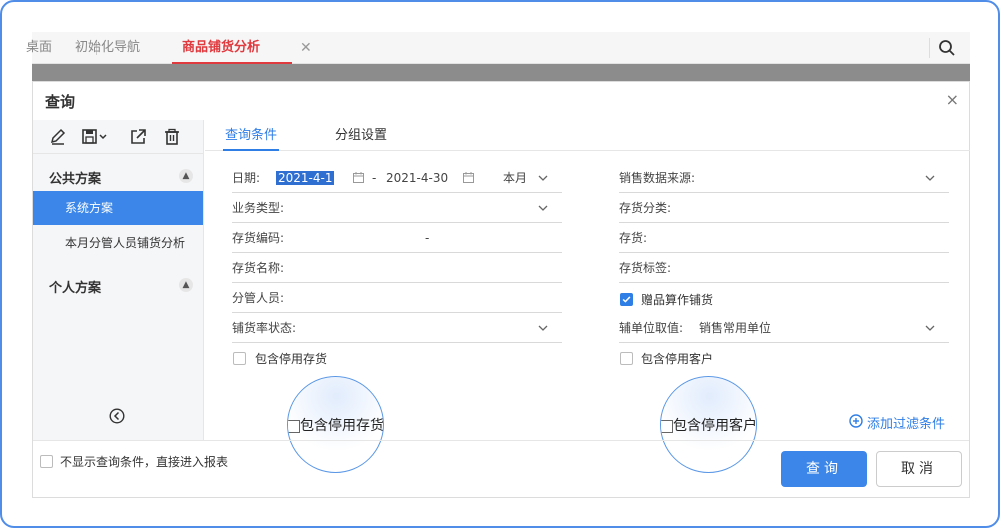  Describe the element at coordinates (515, 178) in the screenshot. I see `period-select: 本月` at that location.